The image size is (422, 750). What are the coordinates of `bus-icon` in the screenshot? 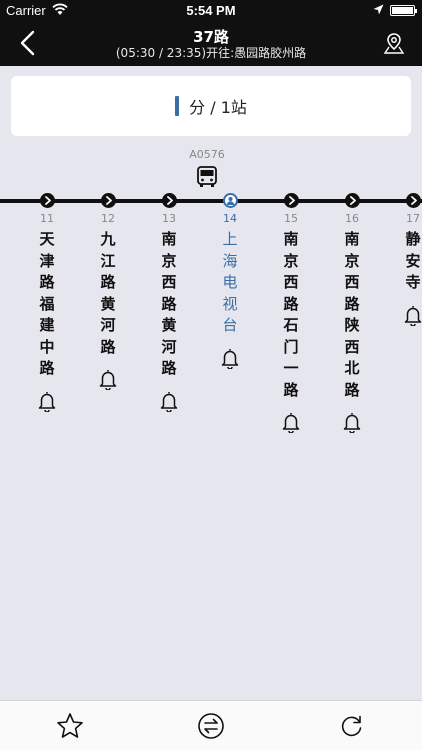 It's located at (207, 176).